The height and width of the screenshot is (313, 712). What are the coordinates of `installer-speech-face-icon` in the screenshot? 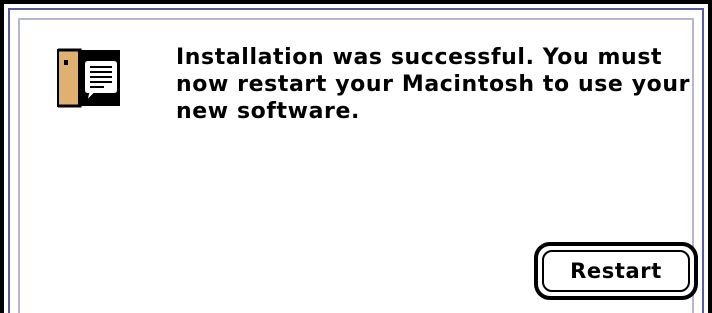 It's located at (94, 78).